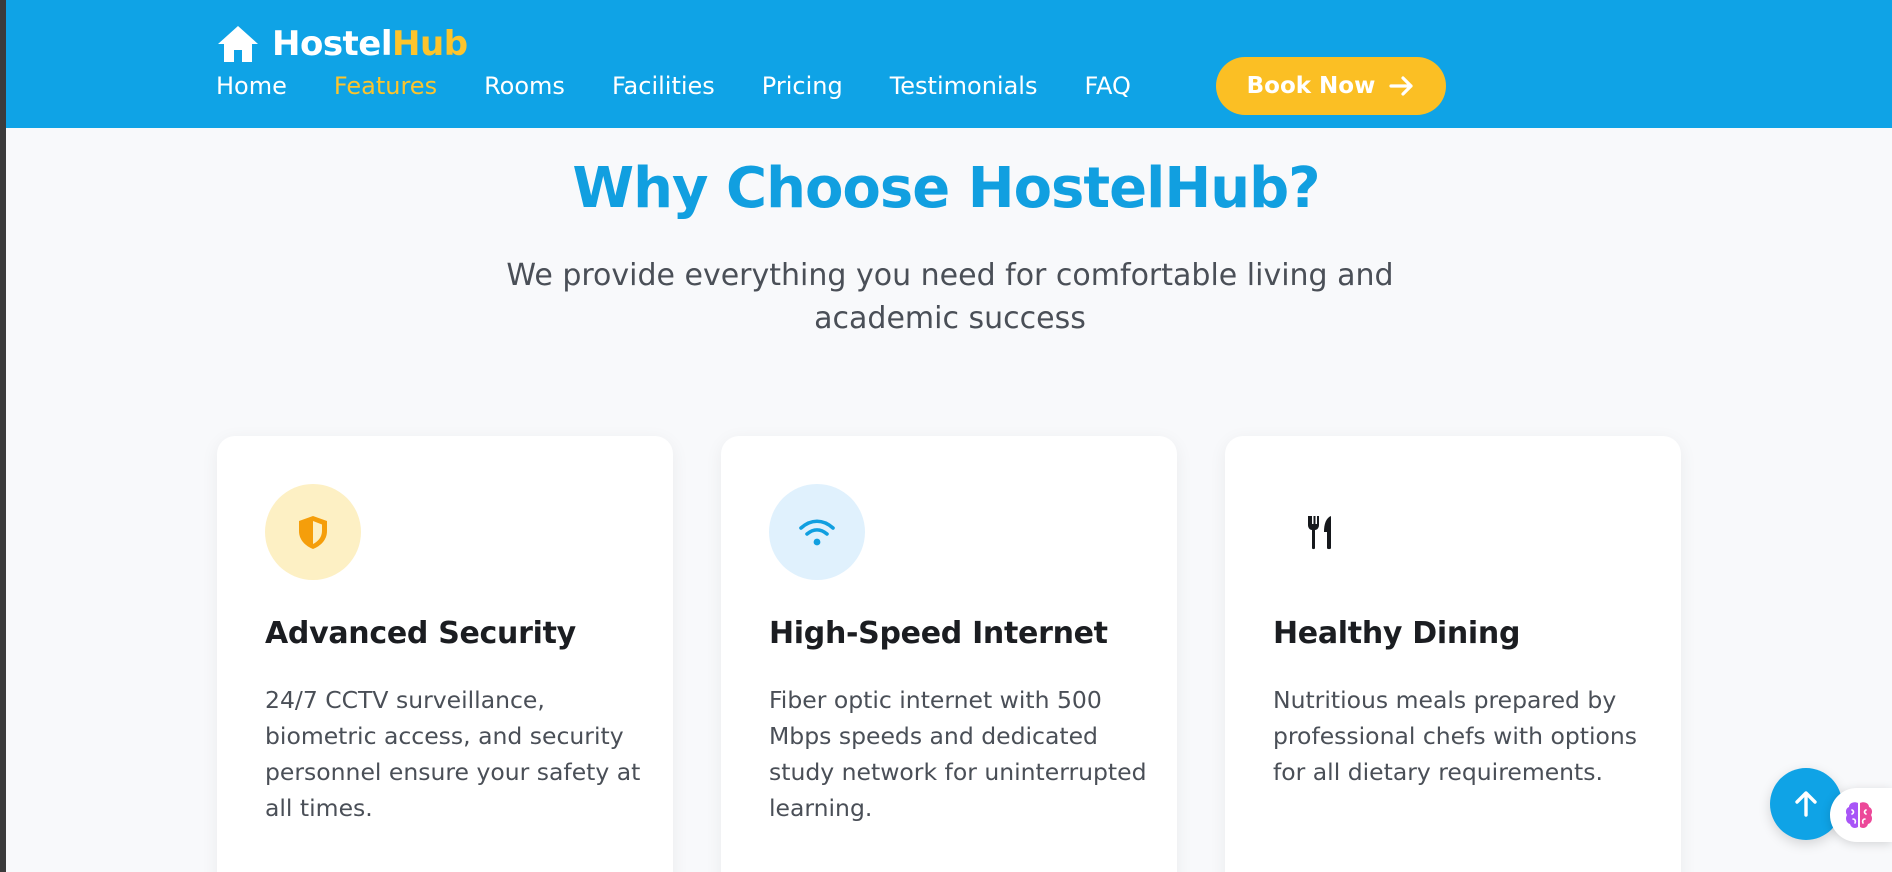  Describe the element at coordinates (1397, 633) in the screenshot. I see `feature-title: Healthy Dining` at that location.